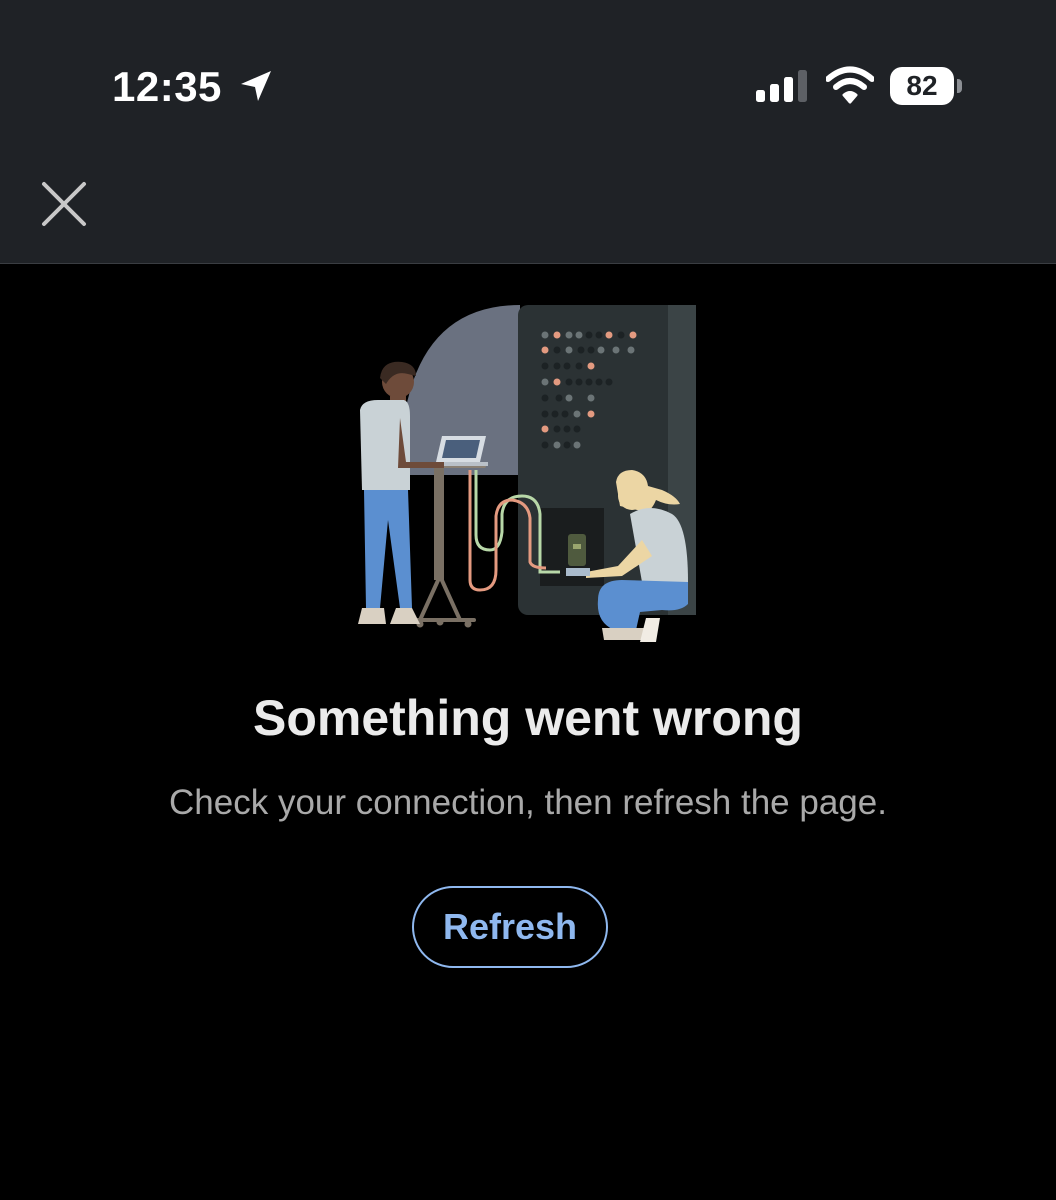 The width and height of the screenshot is (1056, 1200). What do you see at coordinates (510, 927) in the screenshot?
I see `refresh-button: Refresh` at bounding box center [510, 927].